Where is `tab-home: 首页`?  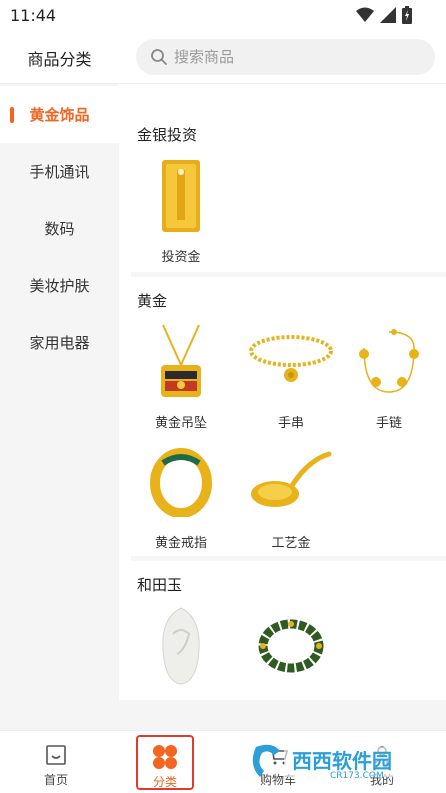
tab-home: 首页 is located at coordinates (56, 762).